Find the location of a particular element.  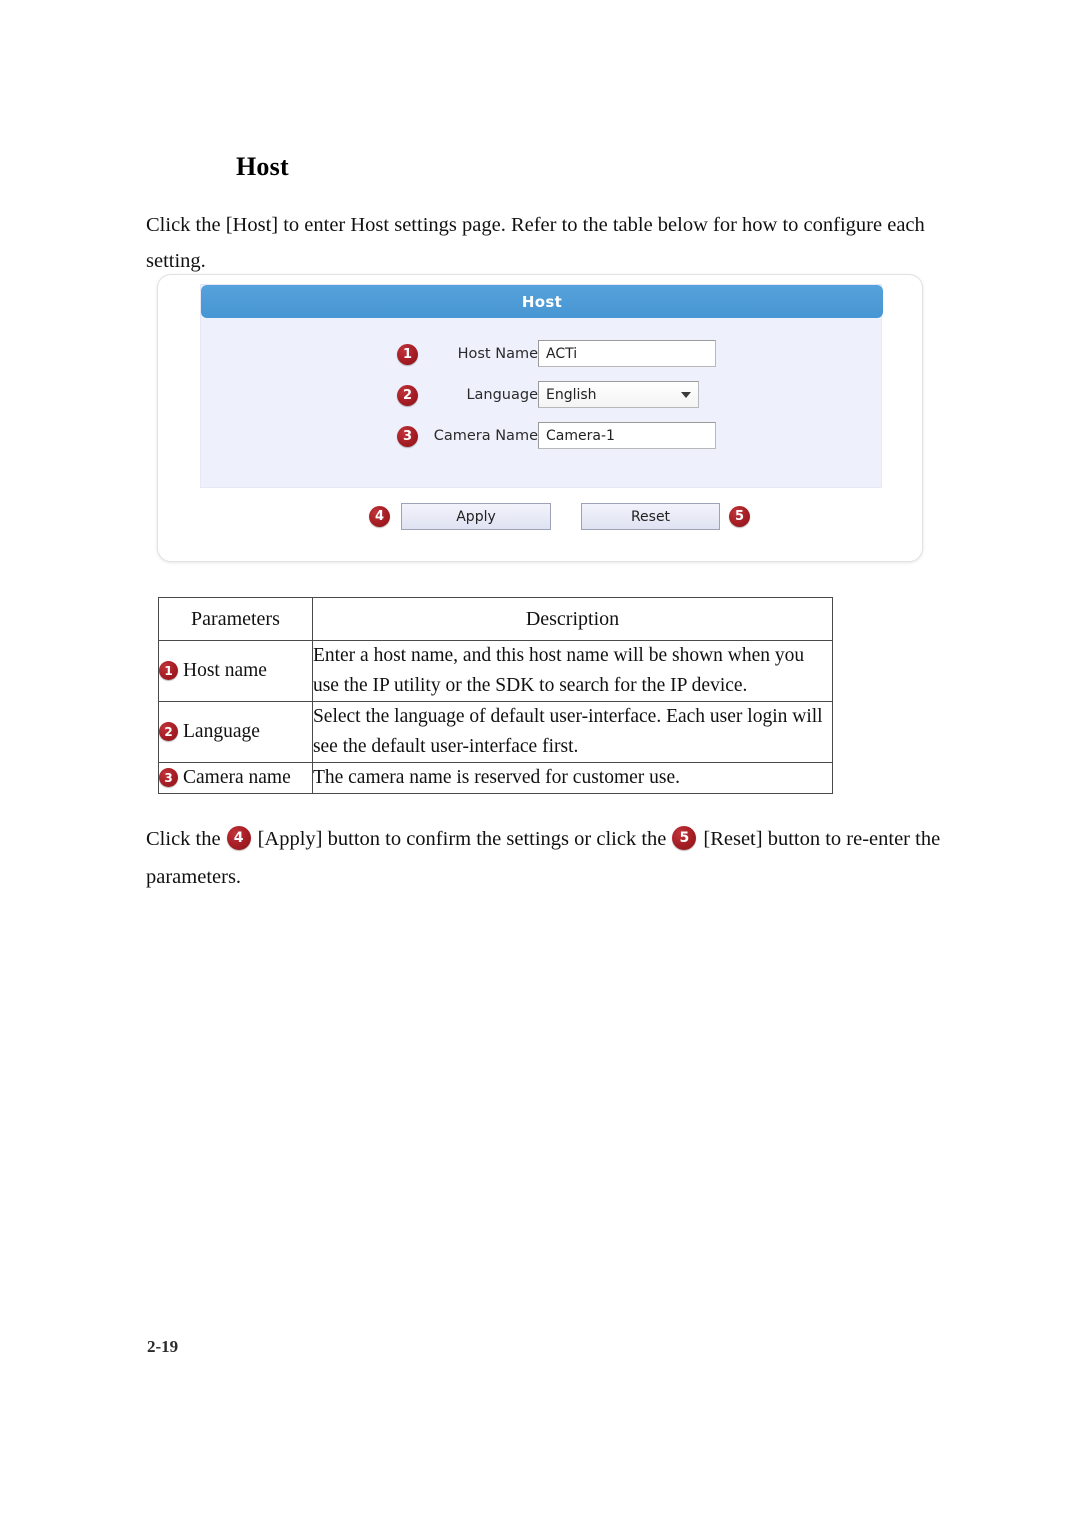

form-actions: 4 Apply Reset 5 is located at coordinates (541, 520).